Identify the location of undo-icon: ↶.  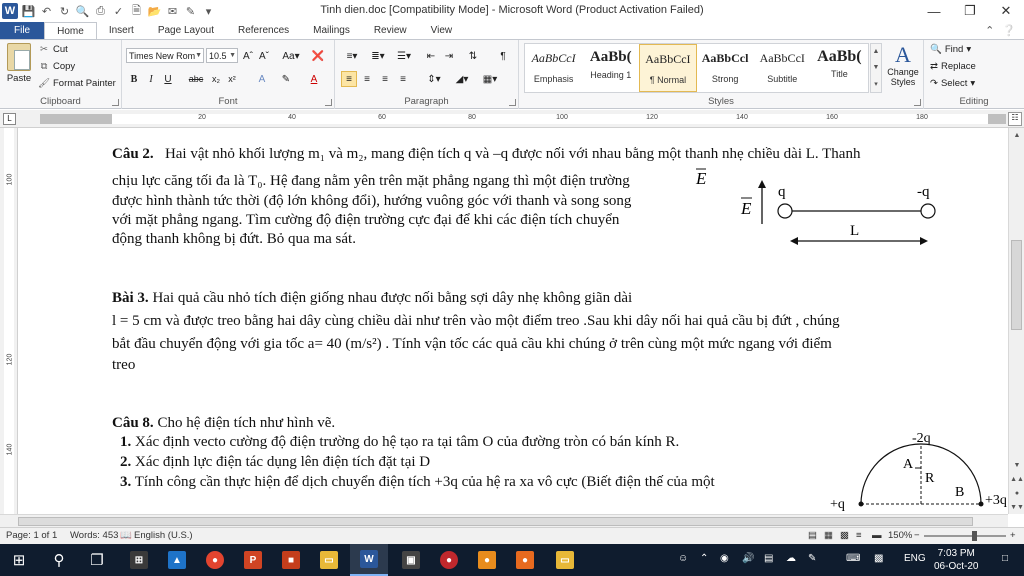
(46, 11).